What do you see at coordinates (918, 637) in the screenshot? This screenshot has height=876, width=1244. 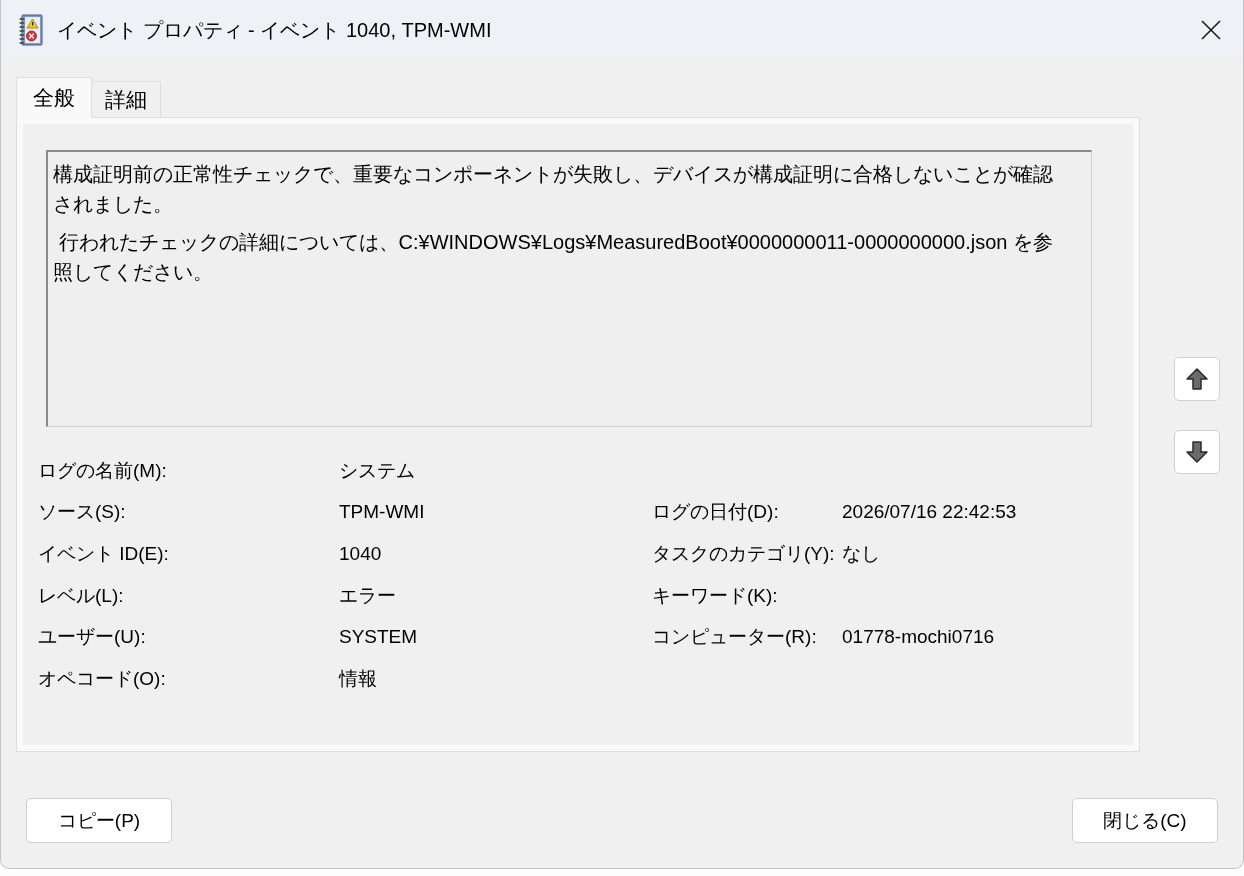 I see `field-value: 01778-mochi0716` at bounding box center [918, 637].